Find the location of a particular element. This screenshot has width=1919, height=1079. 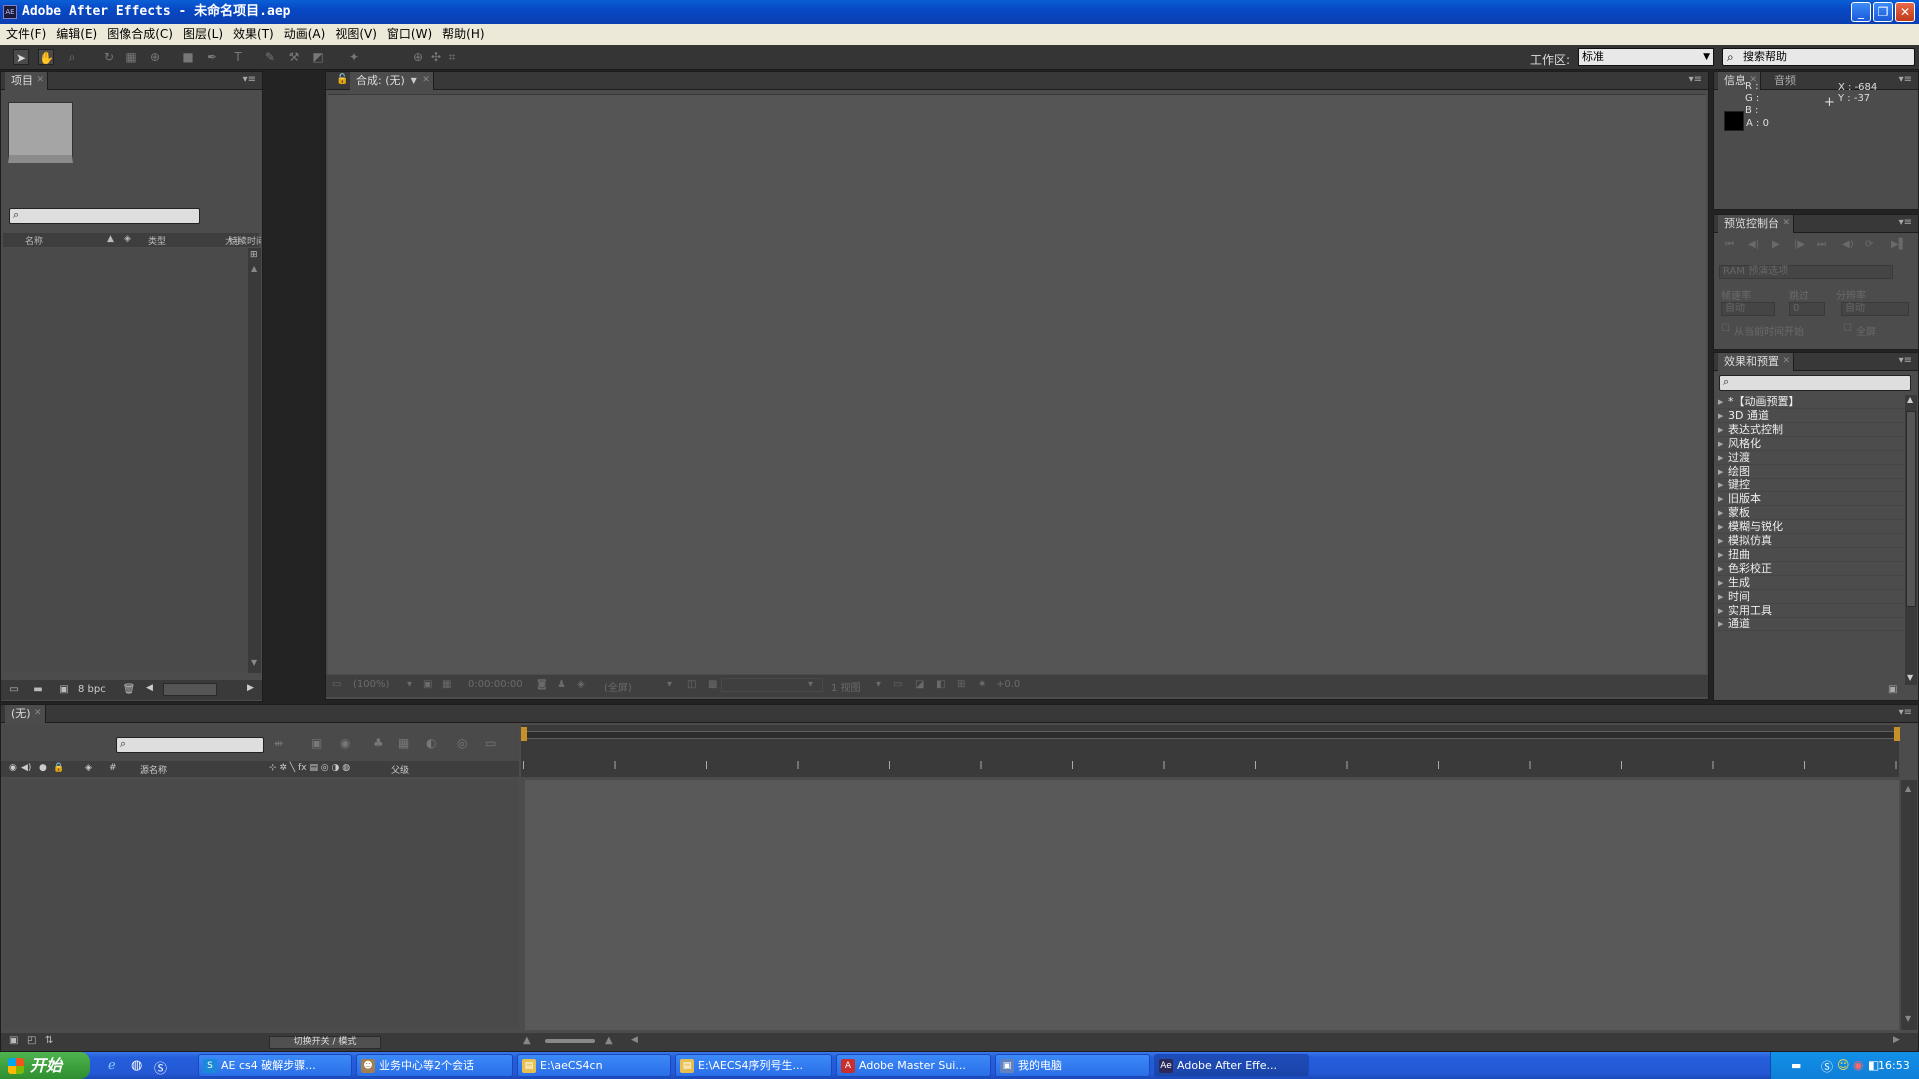

selection-tool-icon: ➤ is located at coordinates (21, 57).